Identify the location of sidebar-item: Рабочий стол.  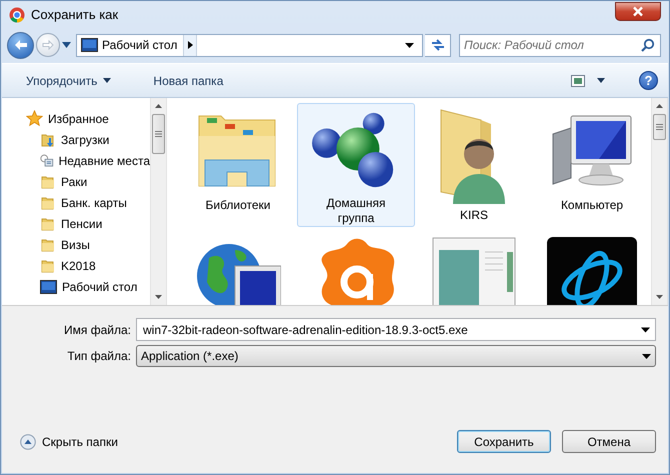
(88, 286).